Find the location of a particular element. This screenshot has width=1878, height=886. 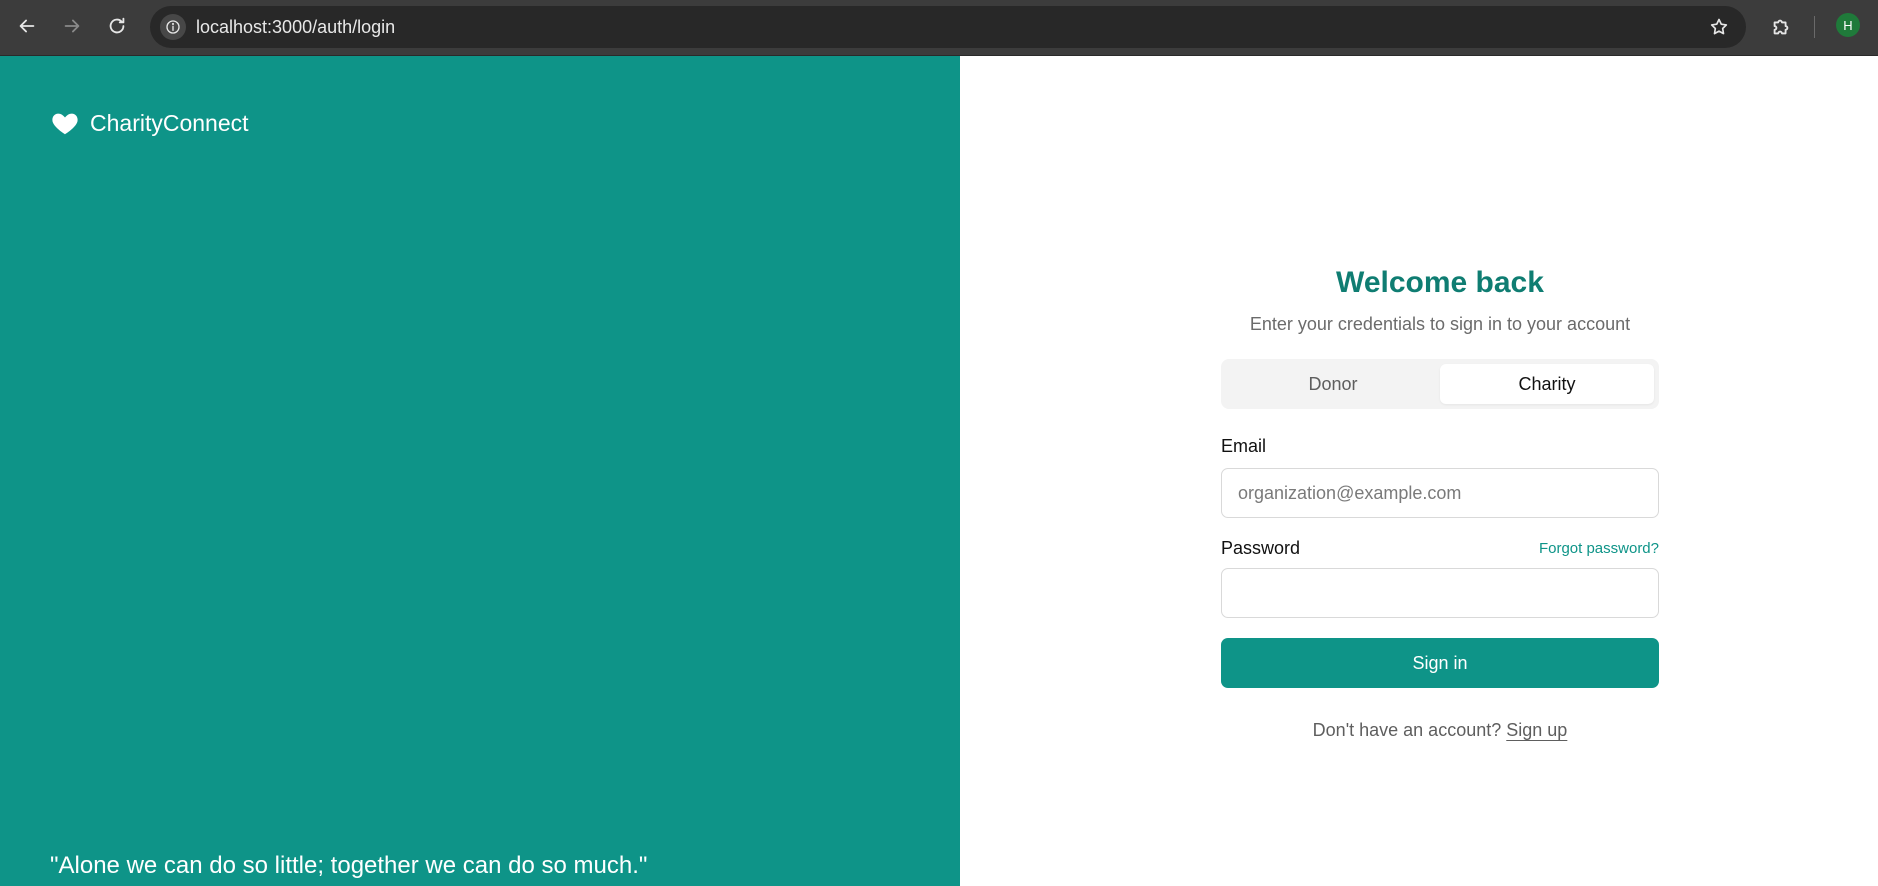

bookmark-button is located at coordinates (1719, 27).